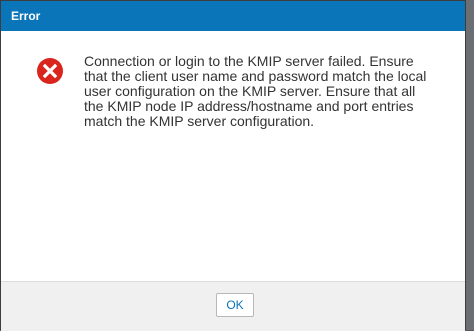 The width and height of the screenshot is (474, 331). What do you see at coordinates (26, 16) in the screenshot?
I see `dialog-title: Error` at bounding box center [26, 16].